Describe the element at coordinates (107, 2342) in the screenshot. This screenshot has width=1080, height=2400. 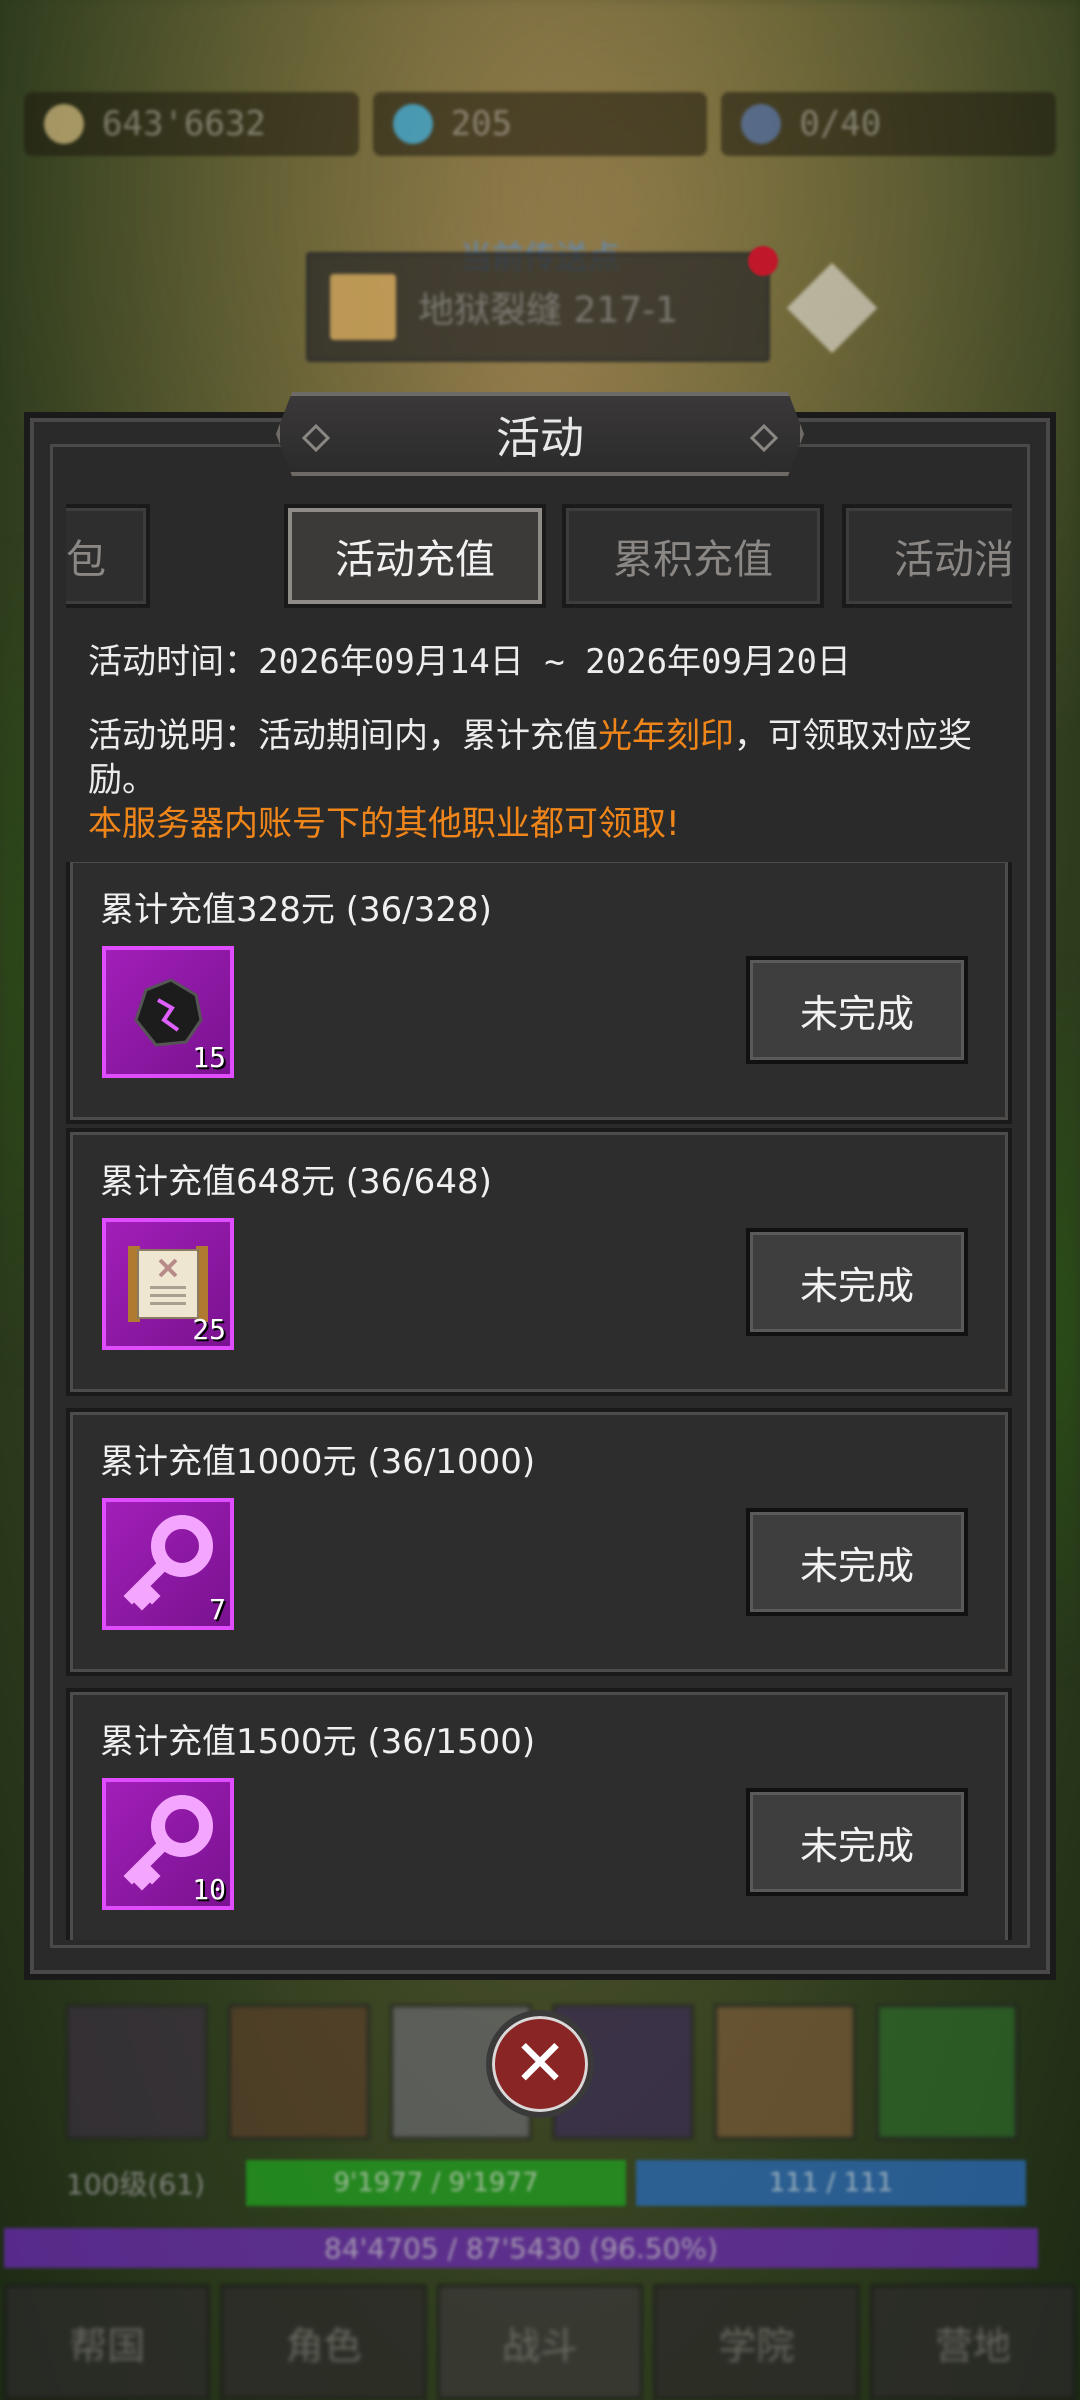
I see `nav-guild: 帮国` at that location.